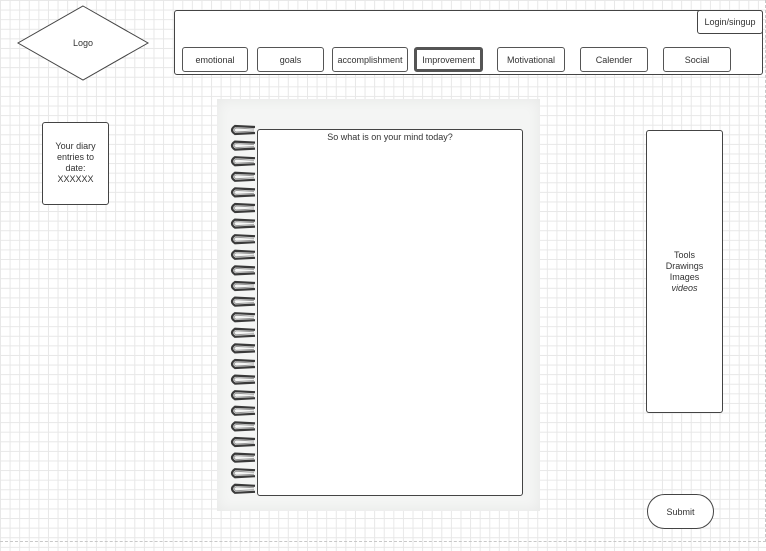 This screenshot has width=766, height=551. I want to click on tab-calender: Calender, so click(614, 59).